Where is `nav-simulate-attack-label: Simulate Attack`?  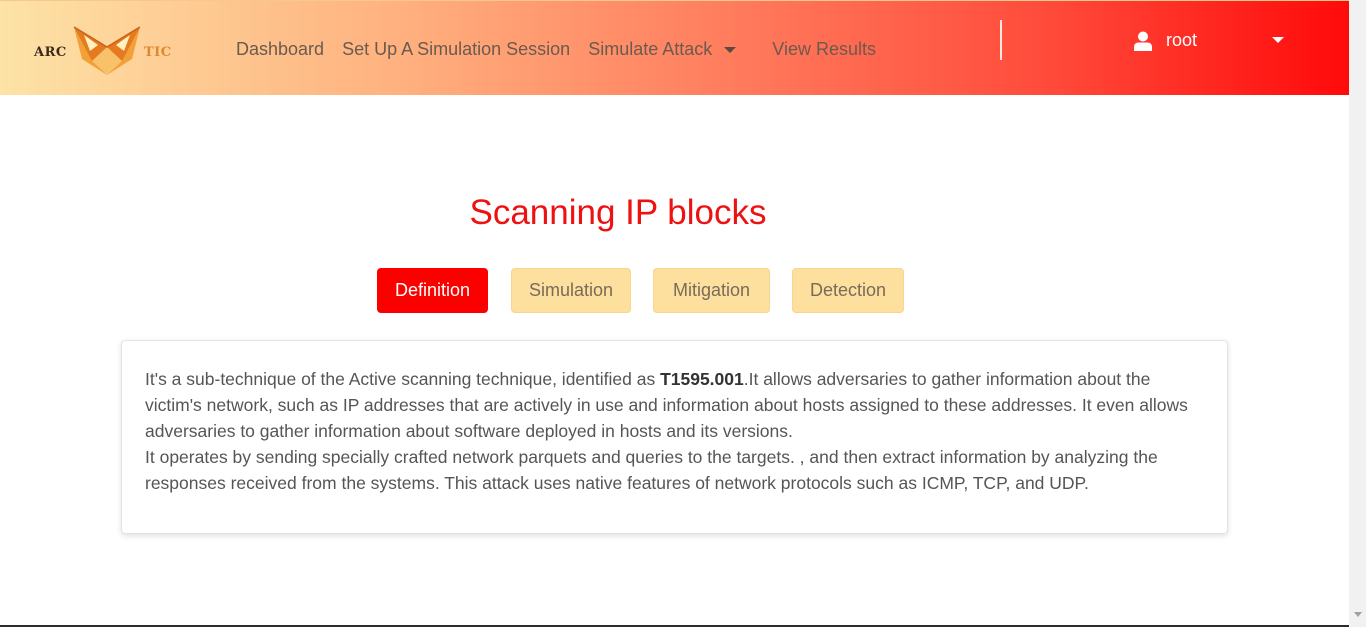 nav-simulate-attack-label: Simulate Attack is located at coordinates (650, 49).